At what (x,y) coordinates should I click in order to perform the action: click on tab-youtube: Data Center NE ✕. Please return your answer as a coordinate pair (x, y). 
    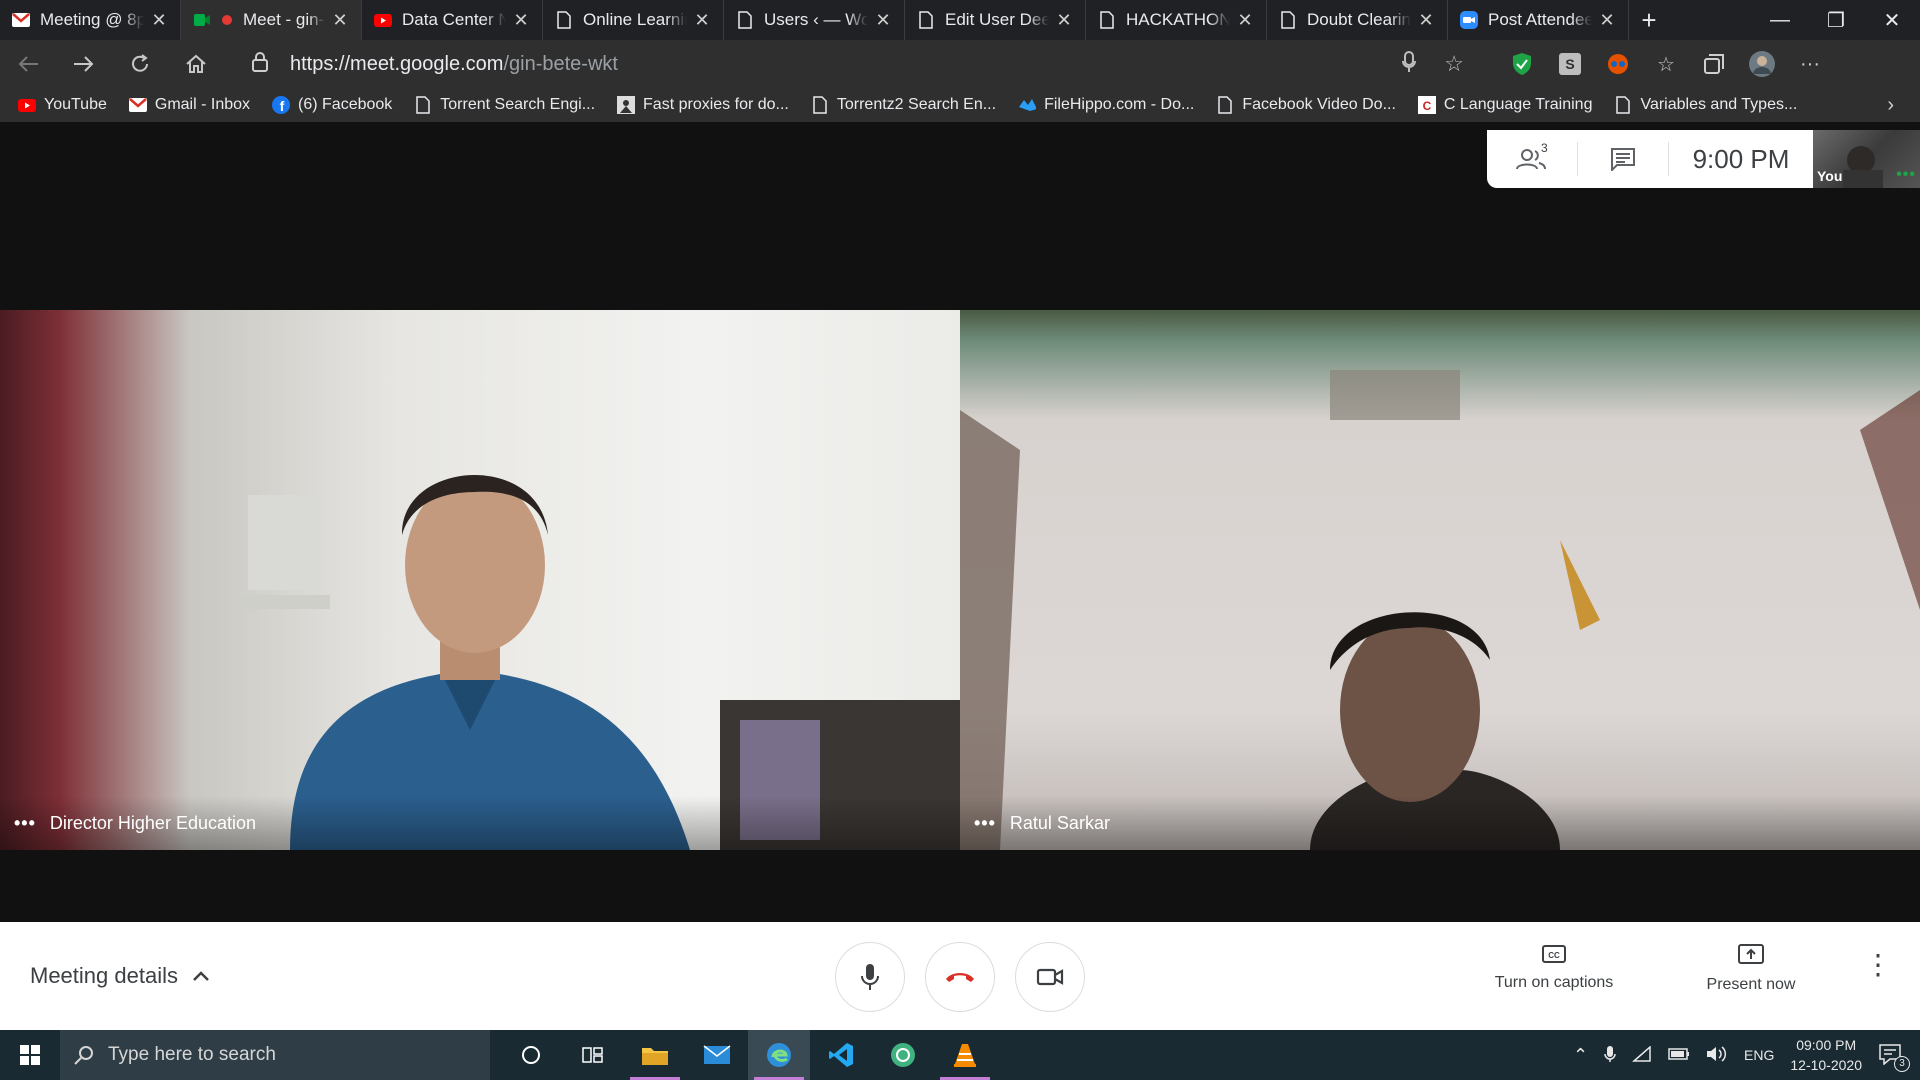
    Looking at the image, I should click on (452, 20).